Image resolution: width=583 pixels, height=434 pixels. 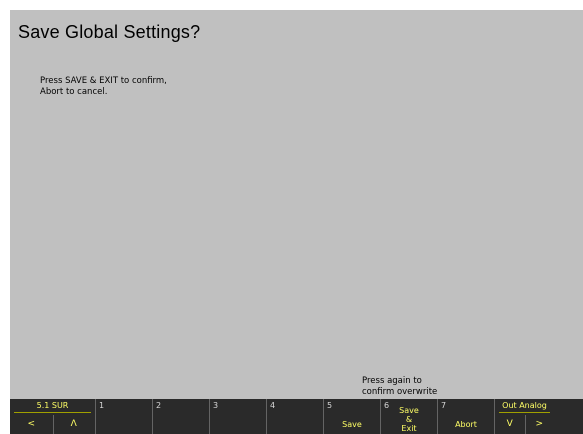 I want to click on dialog-title: Save Global Settings?, so click(x=109, y=32).